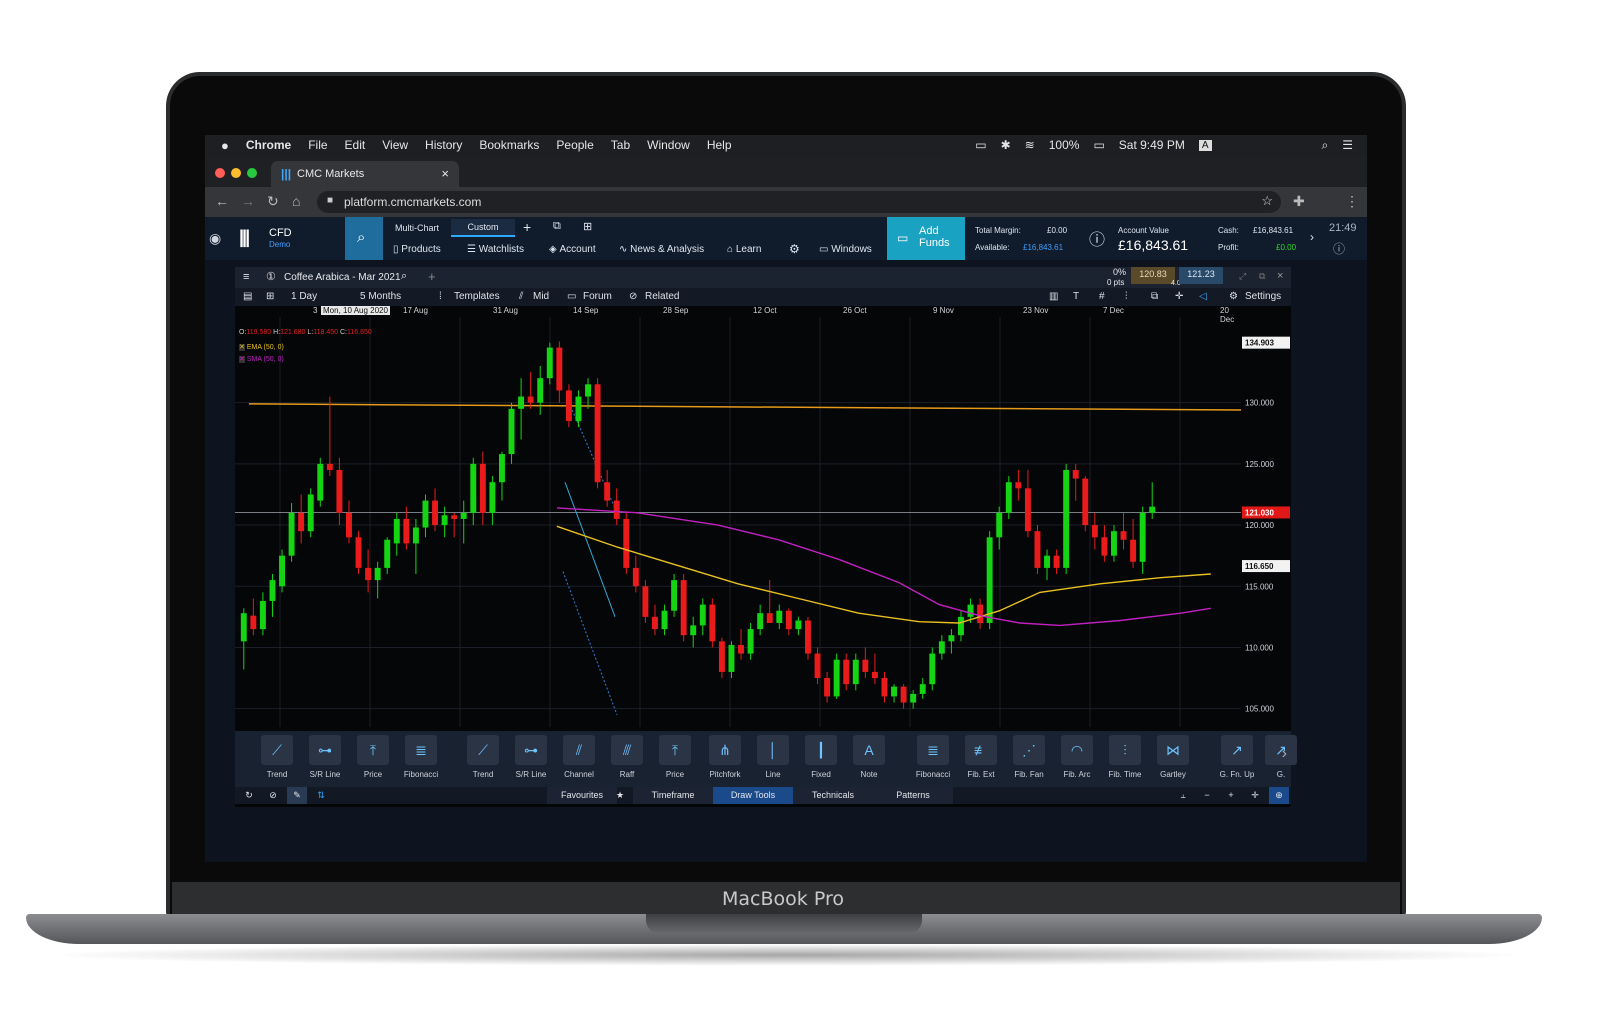 Image resolution: width=1600 pixels, height=1018 pixels. Describe the element at coordinates (1237, 761) in the screenshot. I see `draw-tool-g-fn-up: ↗ G. Fn. Up` at that location.